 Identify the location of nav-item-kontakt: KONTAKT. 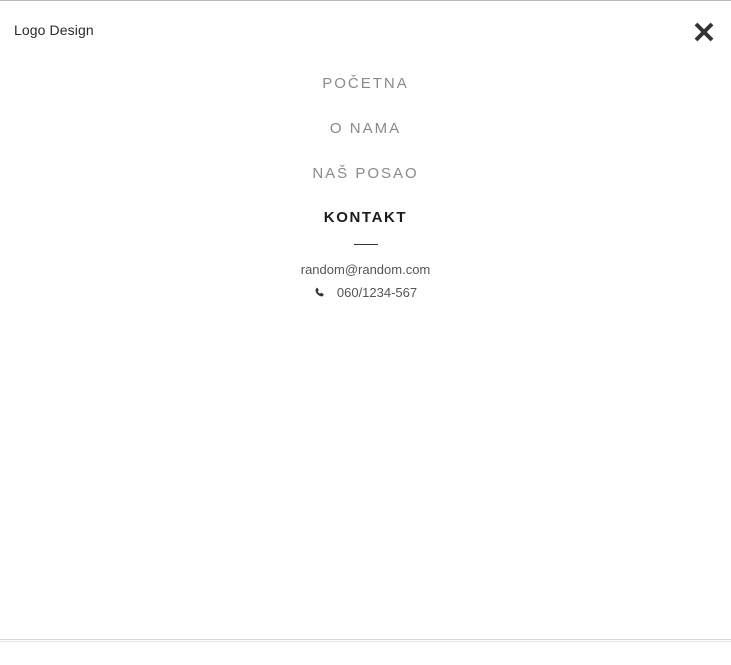
(365, 217).